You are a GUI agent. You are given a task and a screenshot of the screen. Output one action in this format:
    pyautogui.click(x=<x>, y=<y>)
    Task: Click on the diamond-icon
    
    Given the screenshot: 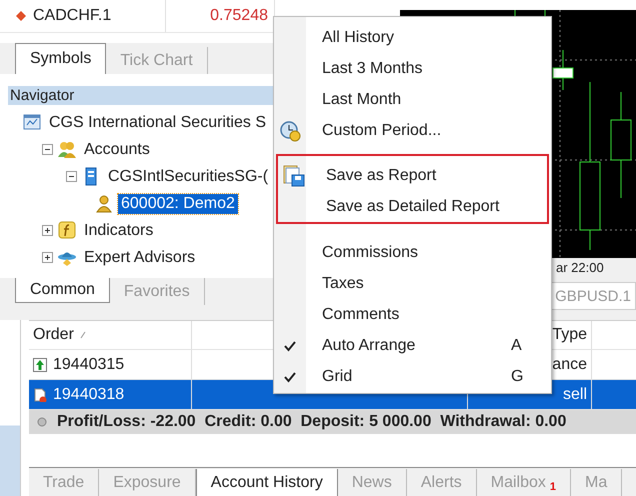 What is the action you would take?
    pyautogui.click(x=21, y=16)
    